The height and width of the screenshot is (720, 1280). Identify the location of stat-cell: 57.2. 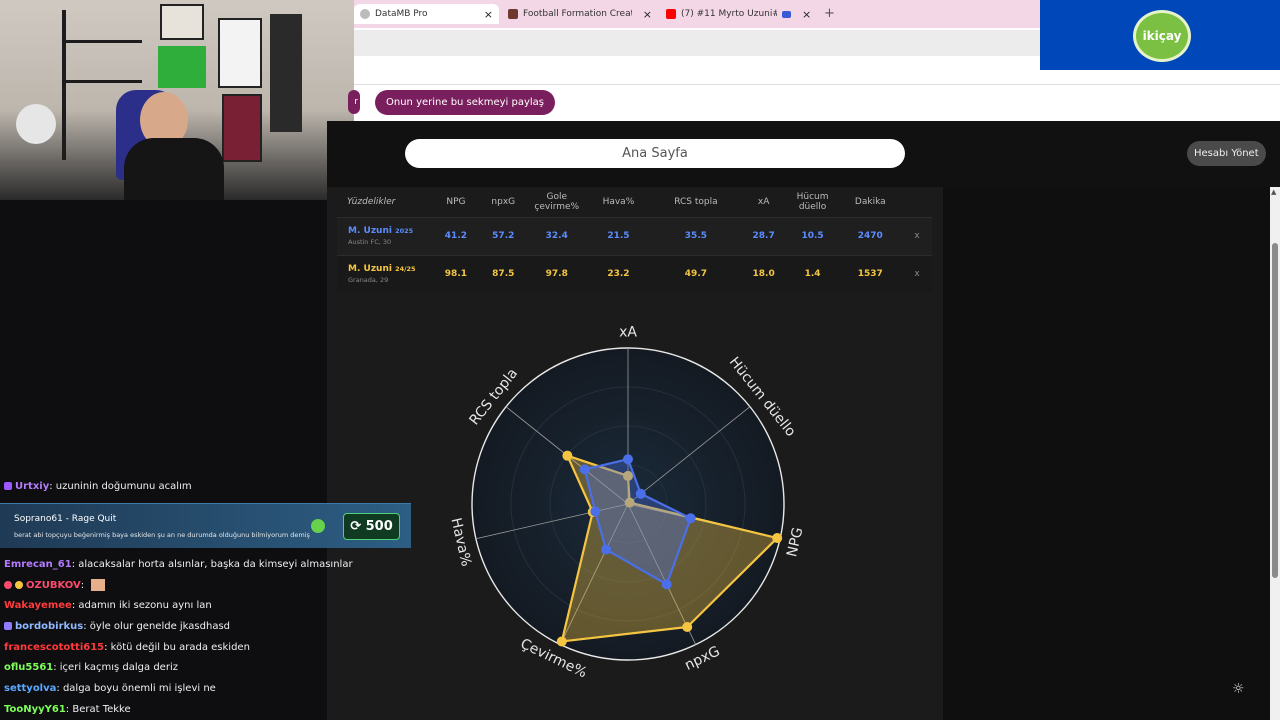
(503, 236).